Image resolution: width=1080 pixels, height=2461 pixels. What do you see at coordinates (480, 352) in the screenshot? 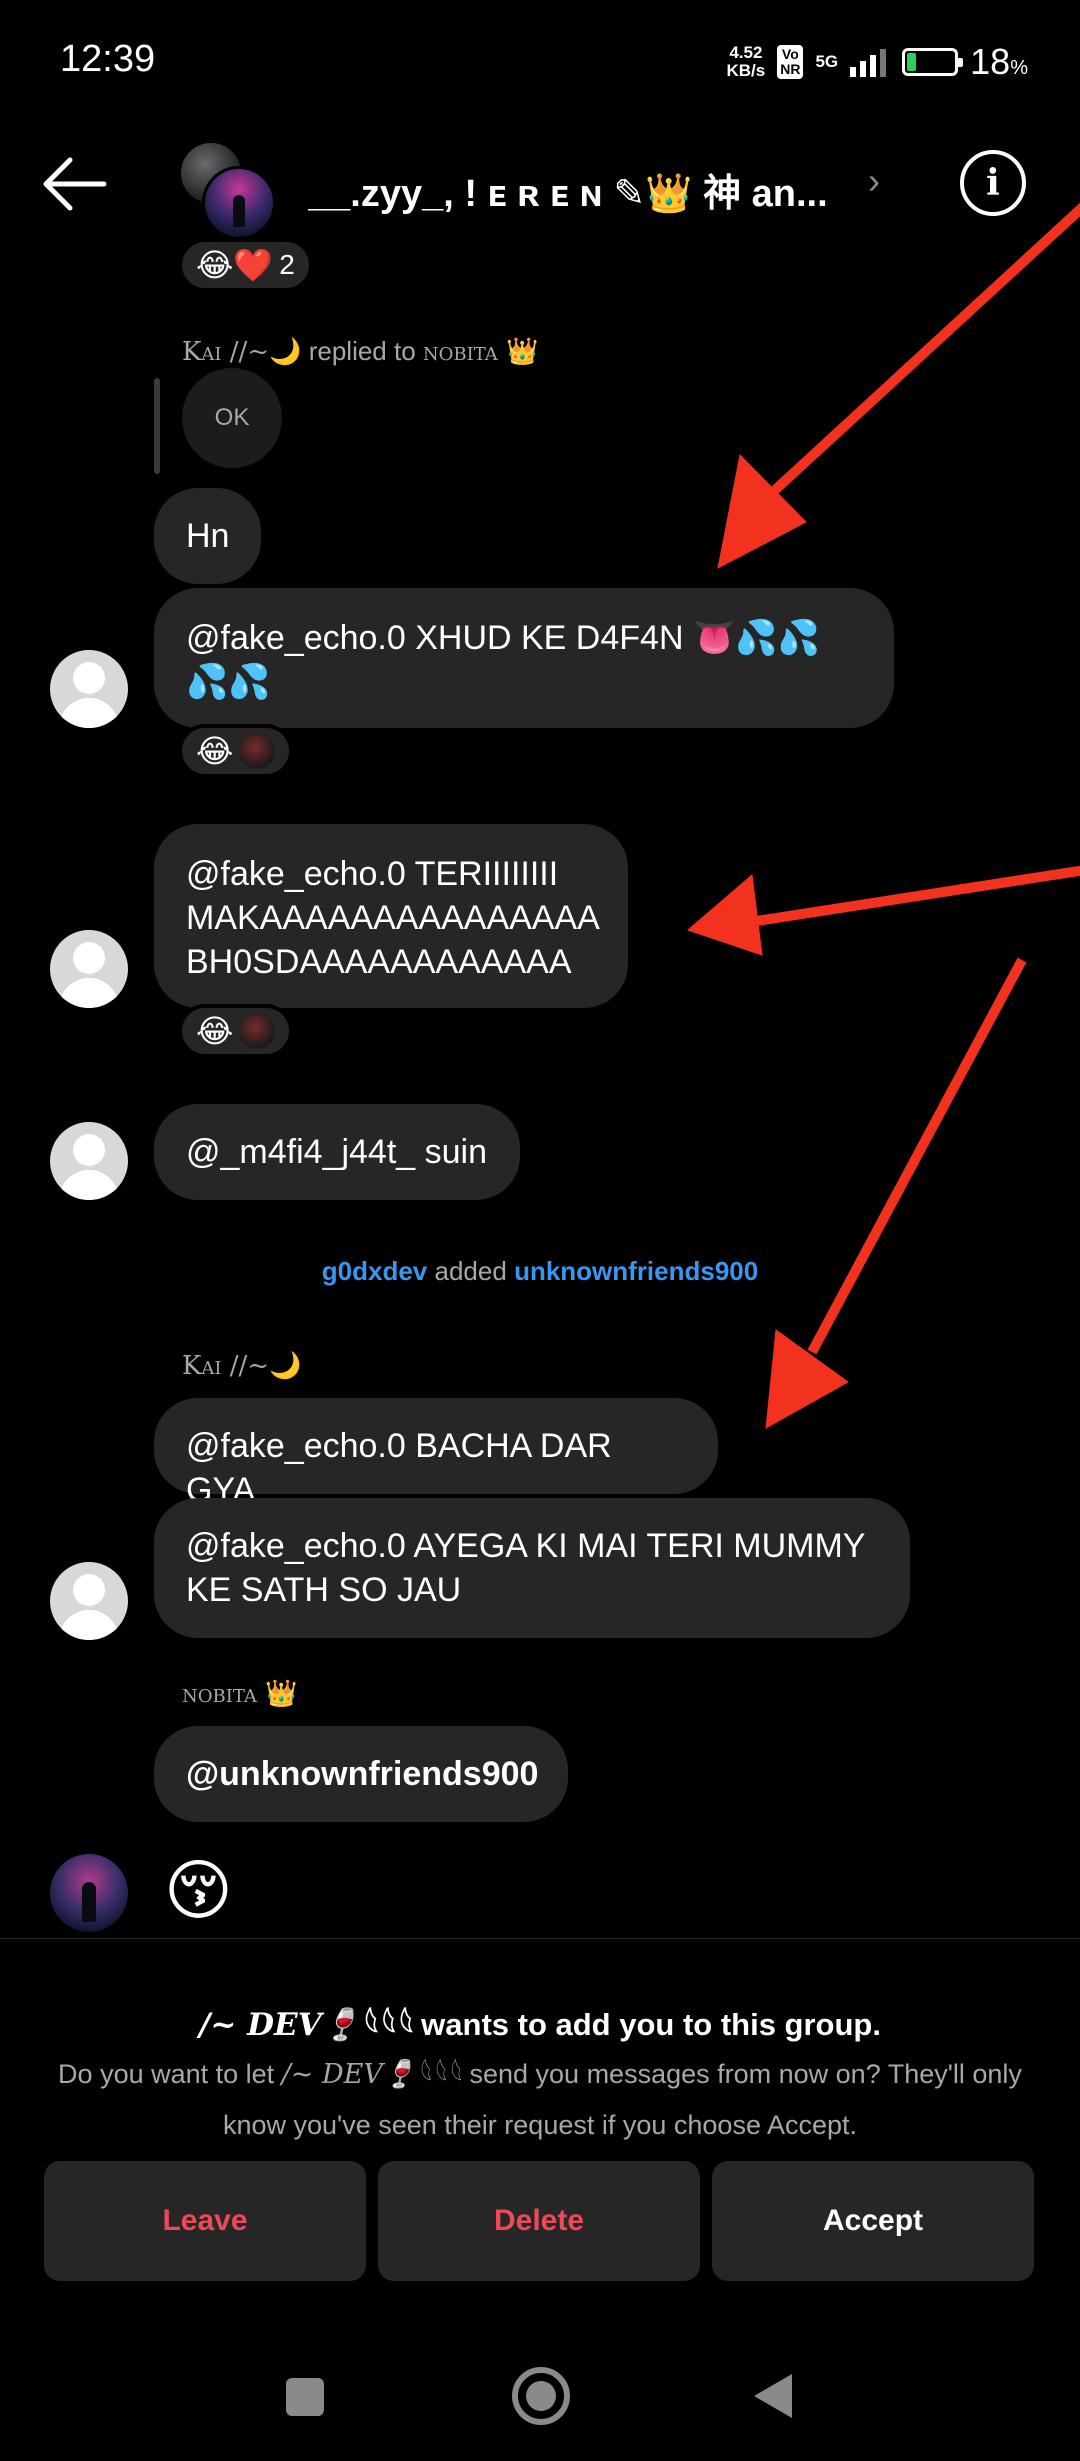
I see `reply-target: nobita 👑` at bounding box center [480, 352].